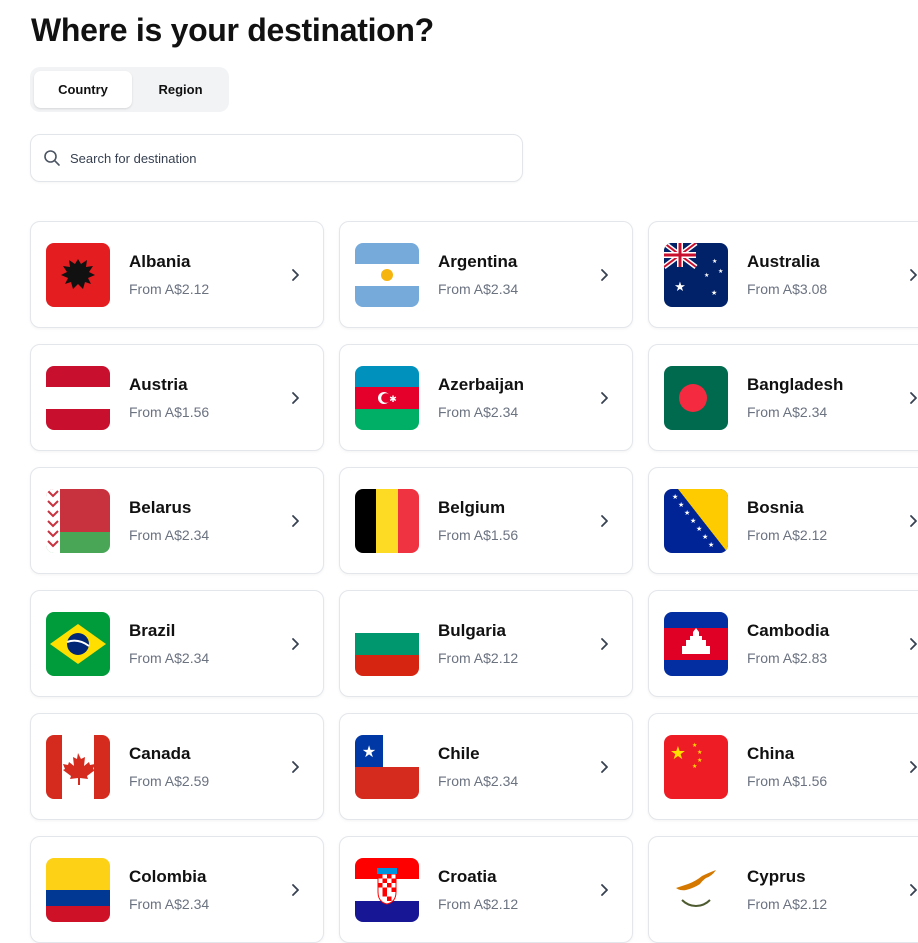  What do you see at coordinates (787, 289) in the screenshot?
I see `country-price: From A$3.08` at bounding box center [787, 289].